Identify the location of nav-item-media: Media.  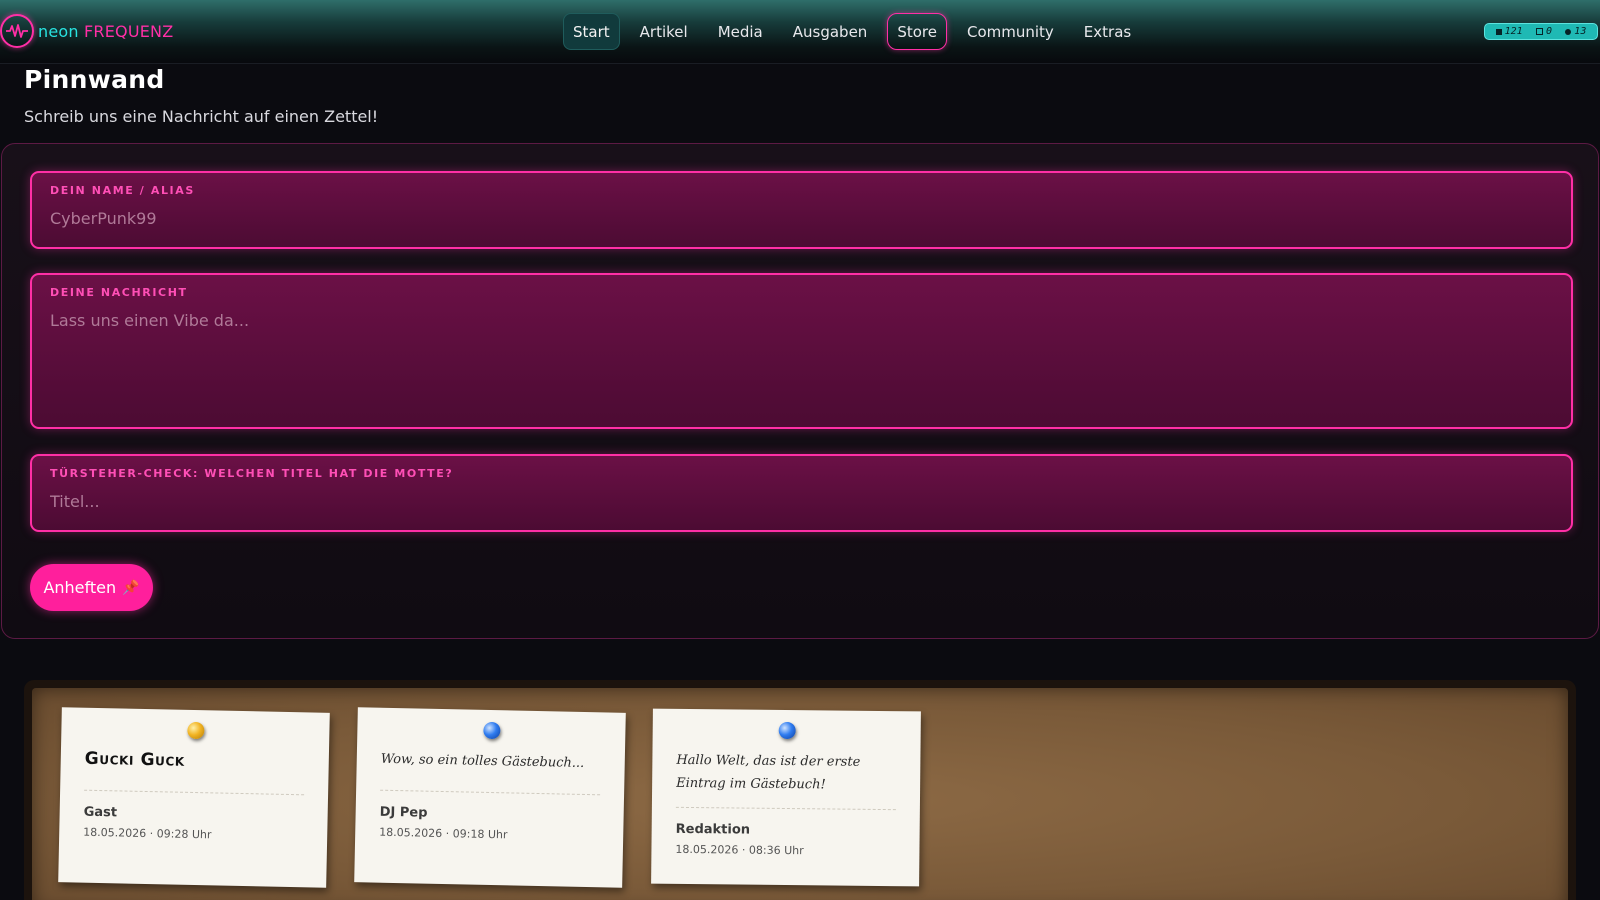
(740, 31).